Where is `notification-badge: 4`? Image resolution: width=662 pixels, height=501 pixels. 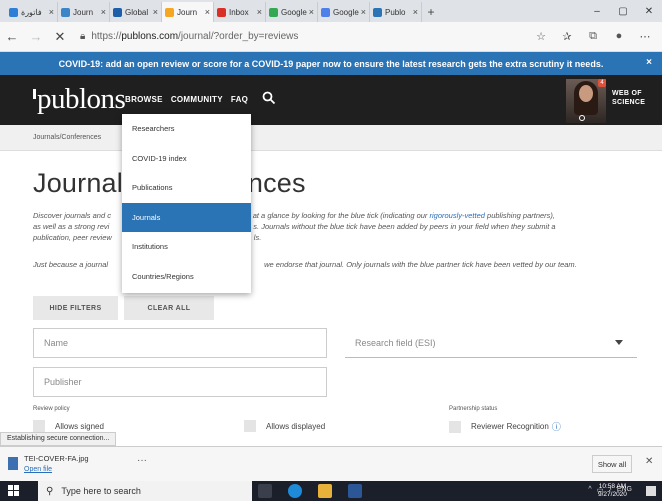 notification-badge: 4 is located at coordinates (602, 83).